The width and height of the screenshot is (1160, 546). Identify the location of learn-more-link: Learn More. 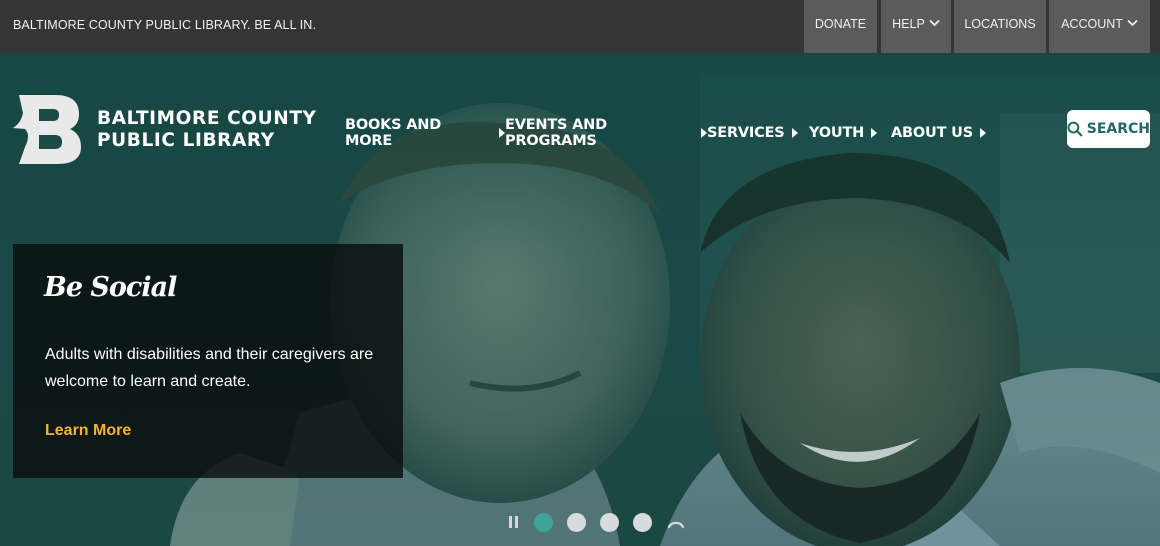
(88, 431).